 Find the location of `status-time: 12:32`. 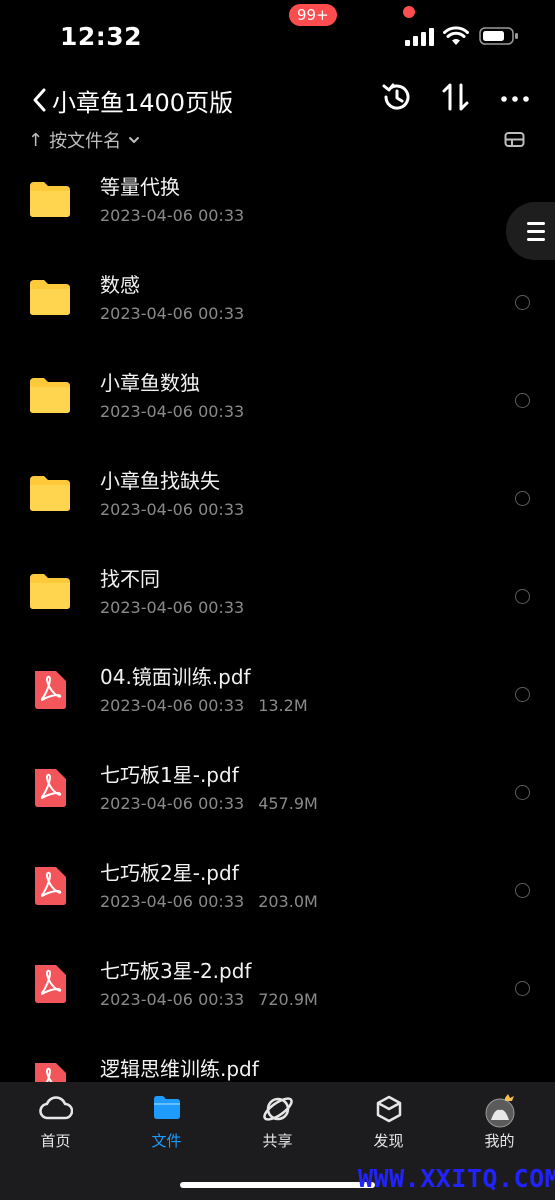

status-time: 12:32 is located at coordinates (101, 36).